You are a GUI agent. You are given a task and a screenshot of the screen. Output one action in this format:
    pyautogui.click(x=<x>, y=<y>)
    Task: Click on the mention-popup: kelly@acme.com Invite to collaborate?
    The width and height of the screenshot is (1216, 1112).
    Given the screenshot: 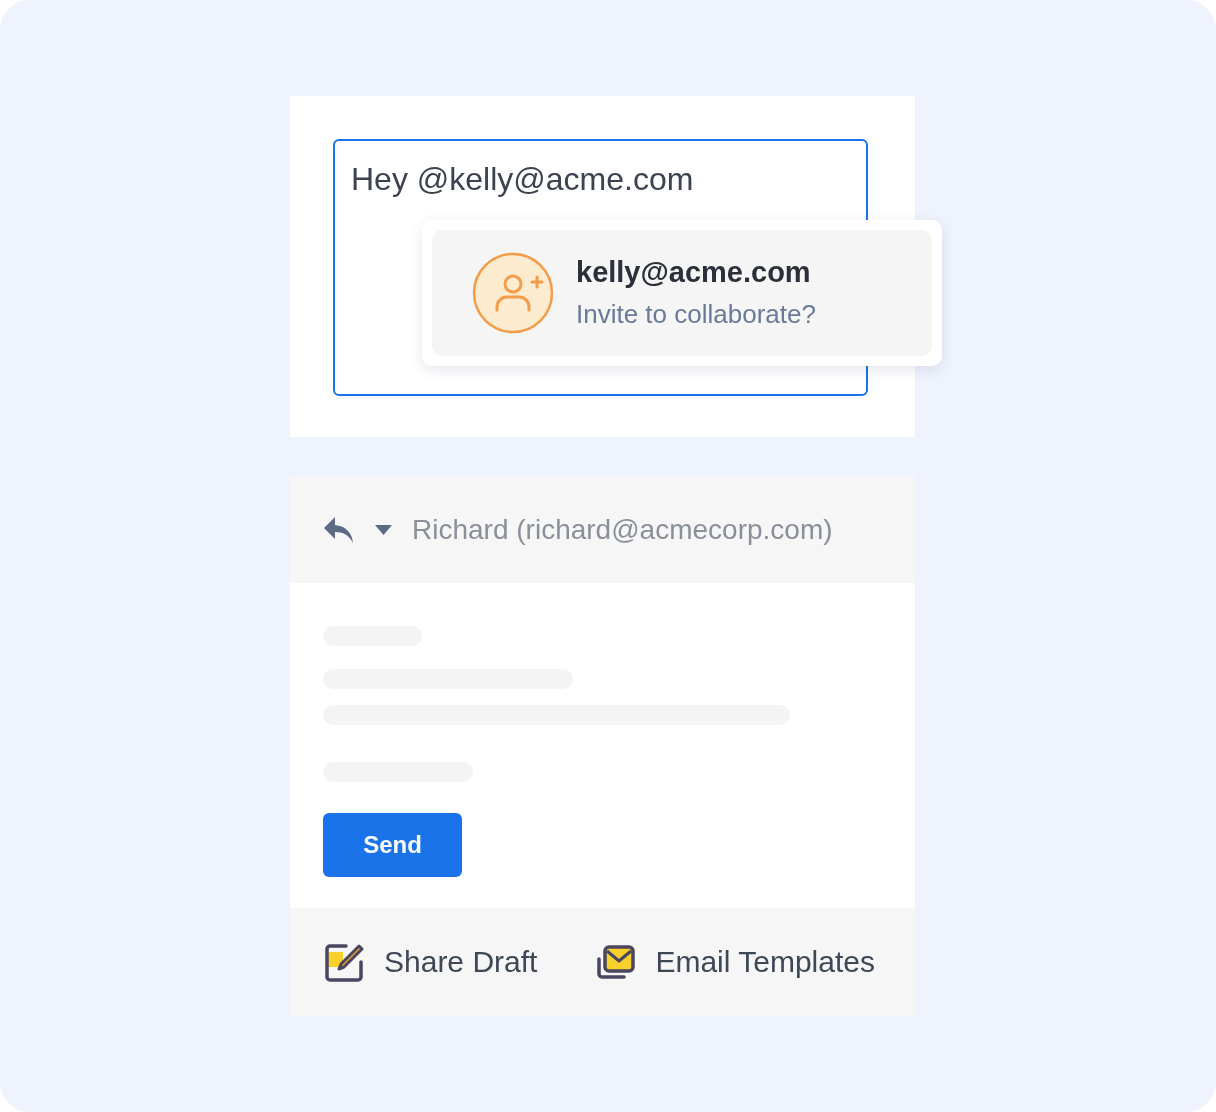 What is the action you would take?
    pyautogui.click(x=682, y=293)
    